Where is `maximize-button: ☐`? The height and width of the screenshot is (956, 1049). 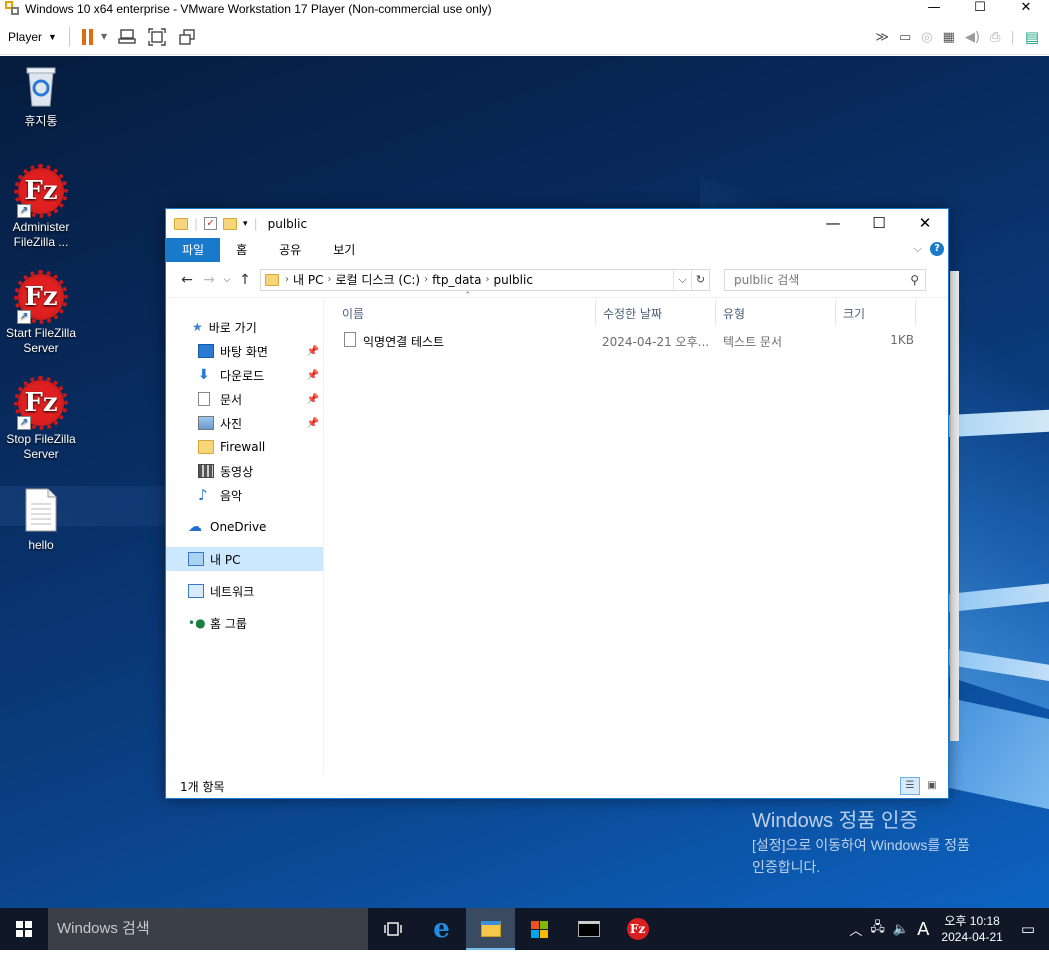 maximize-button: ☐ is located at coordinates (980, 9).